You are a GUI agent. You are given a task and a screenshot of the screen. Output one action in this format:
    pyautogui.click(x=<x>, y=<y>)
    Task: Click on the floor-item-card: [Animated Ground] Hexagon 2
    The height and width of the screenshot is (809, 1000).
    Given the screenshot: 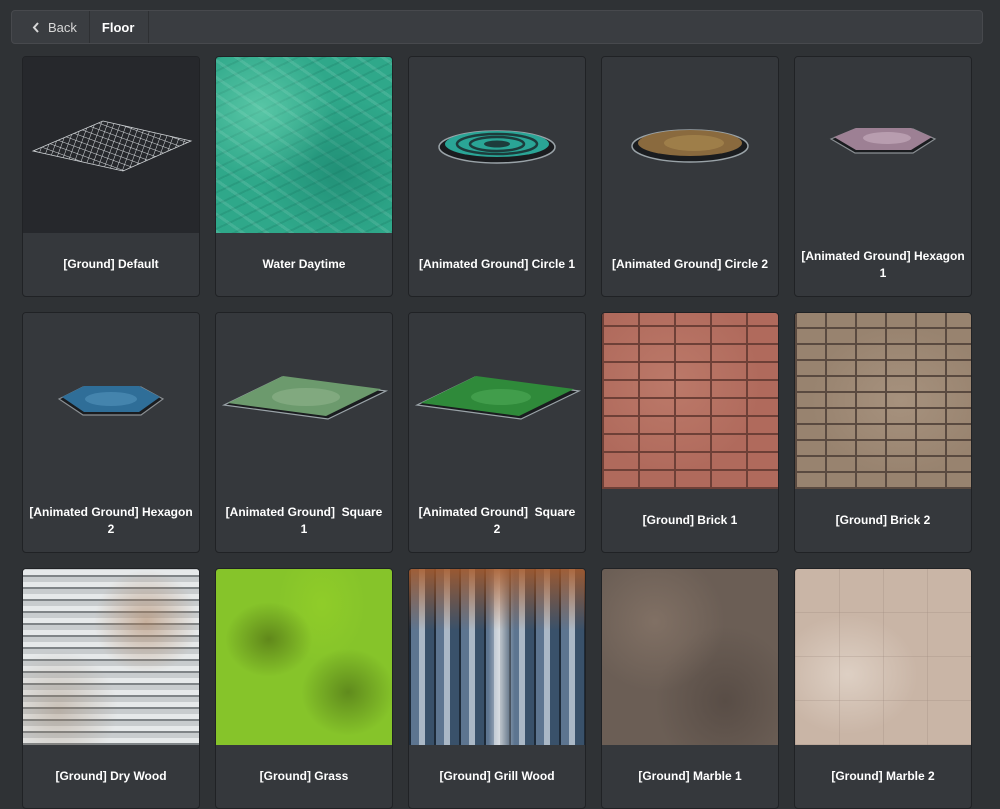 What is the action you would take?
    pyautogui.click(x=111, y=432)
    